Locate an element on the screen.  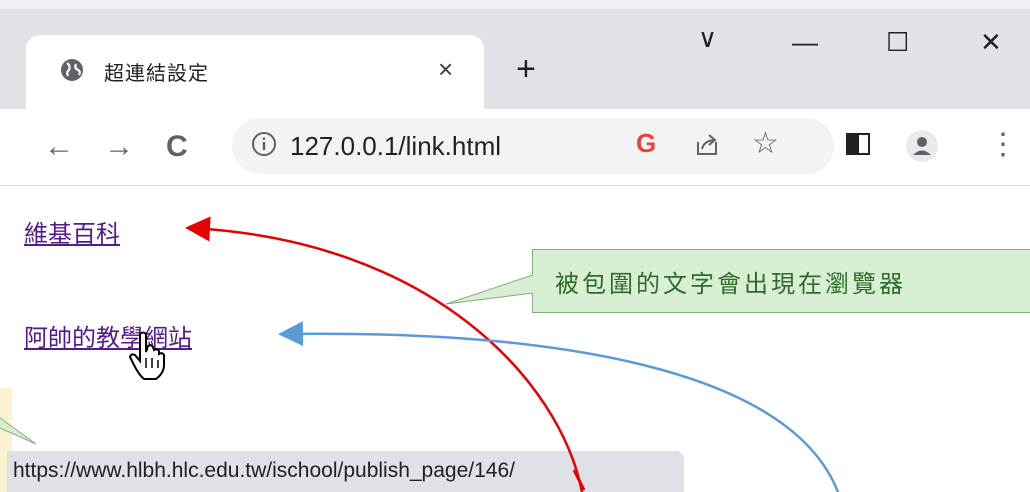
red-arrow-tail is located at coordinates (579, 480).